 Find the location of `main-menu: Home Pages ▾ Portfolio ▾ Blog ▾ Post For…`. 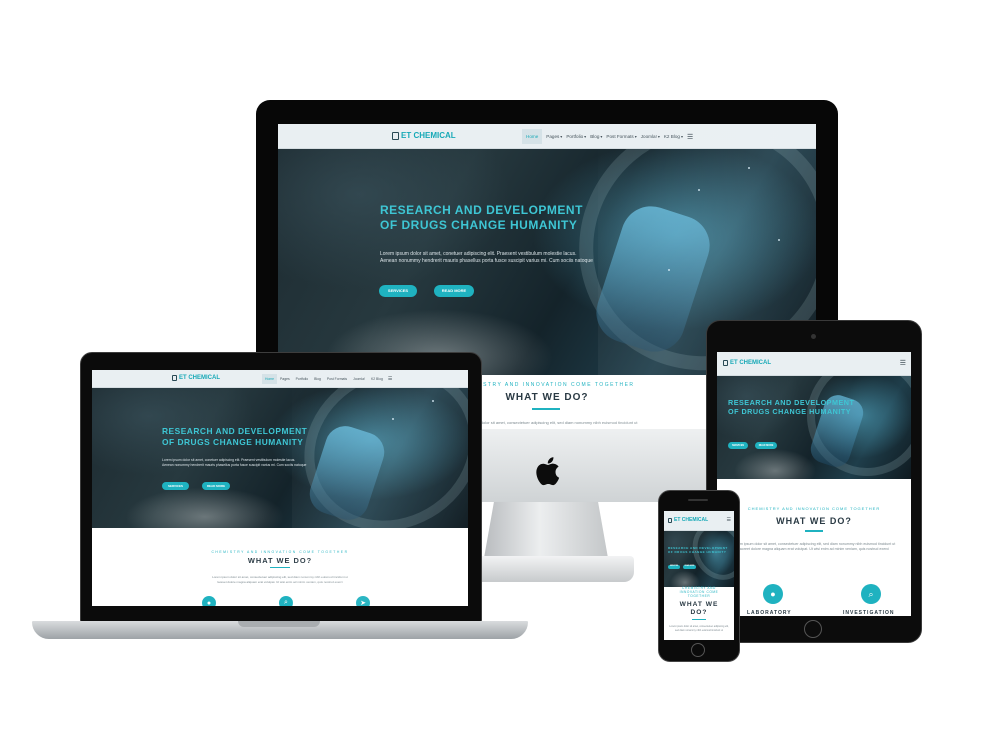

main-menu: Home Pages ▾ Portfolio ▾ Blog ▾ Post For… is located at coordinates (607, 136).